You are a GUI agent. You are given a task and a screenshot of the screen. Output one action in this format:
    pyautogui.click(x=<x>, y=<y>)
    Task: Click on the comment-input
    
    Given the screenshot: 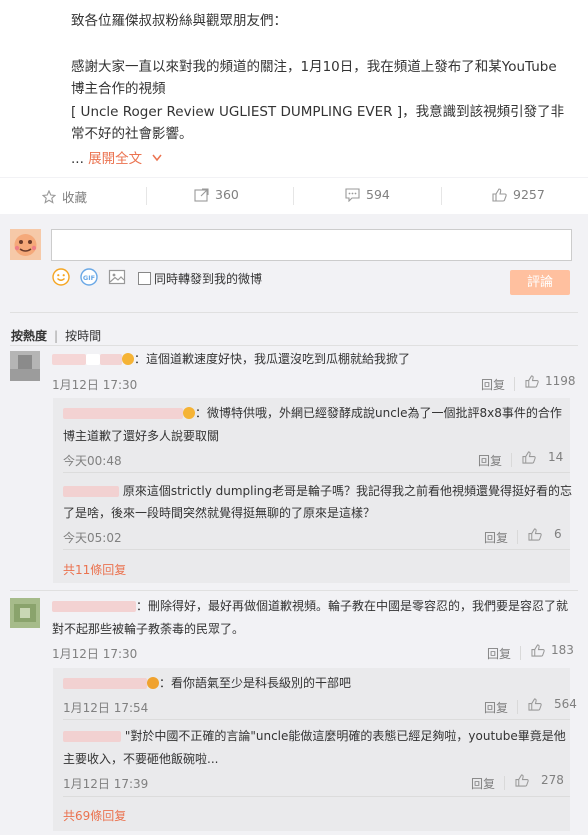 What is the action you would take?
    pyautogui.click(x=311, y=245)
    